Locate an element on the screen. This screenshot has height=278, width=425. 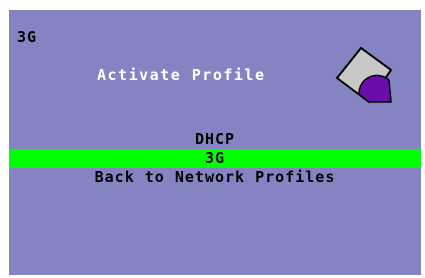
menu-item-dhcp: DHCP is located at coordinates (215, 139).